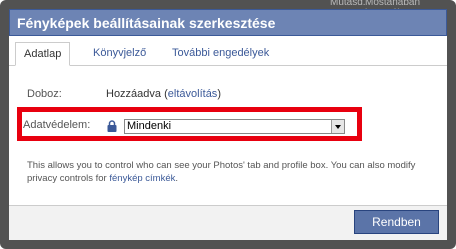  What do you see at coordinates (348, 4) in the screenshot?
I see `bg-text-left: Mutasd.` at bounding box center [348, 4].